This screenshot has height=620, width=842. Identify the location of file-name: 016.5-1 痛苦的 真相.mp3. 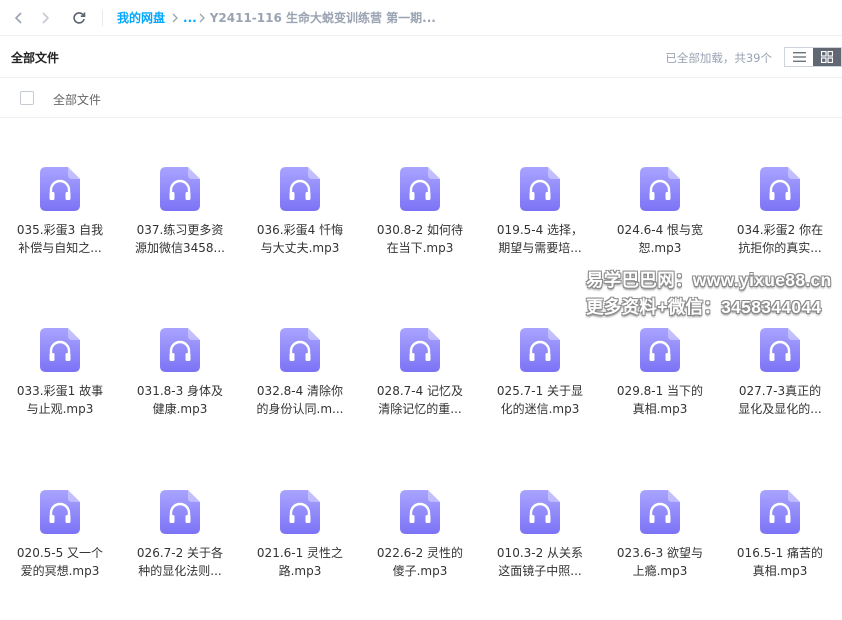
(780, 562).